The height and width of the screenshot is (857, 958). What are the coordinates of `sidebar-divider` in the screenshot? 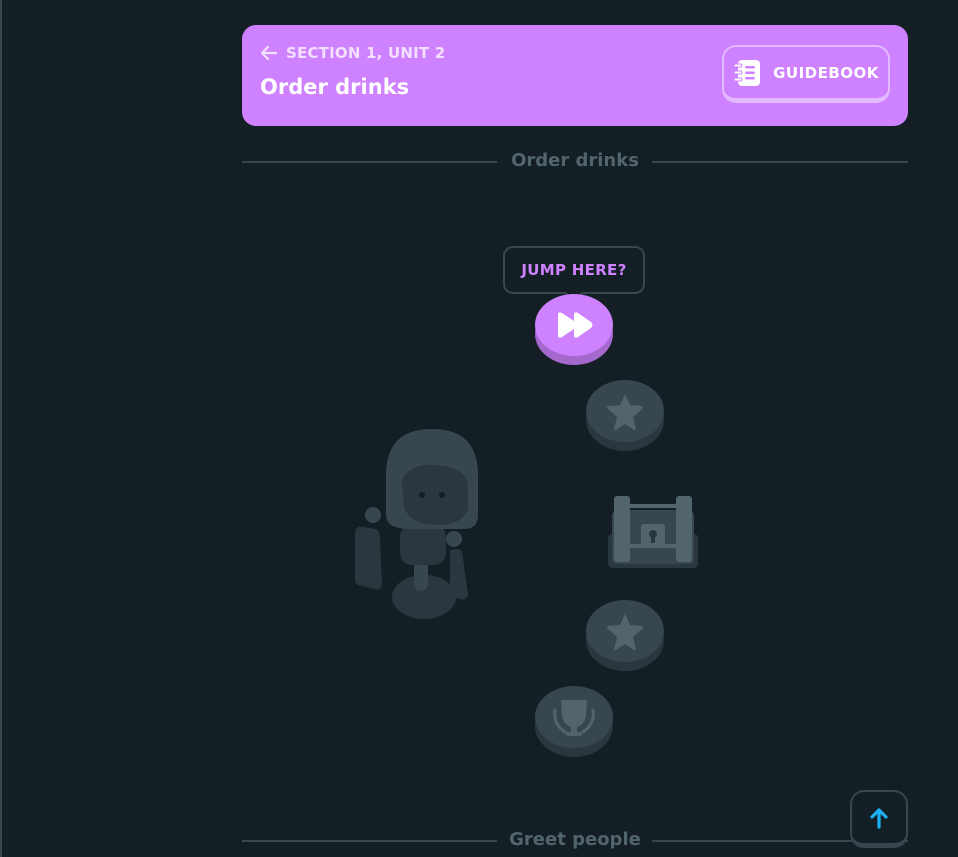 It's located at (1, 428).